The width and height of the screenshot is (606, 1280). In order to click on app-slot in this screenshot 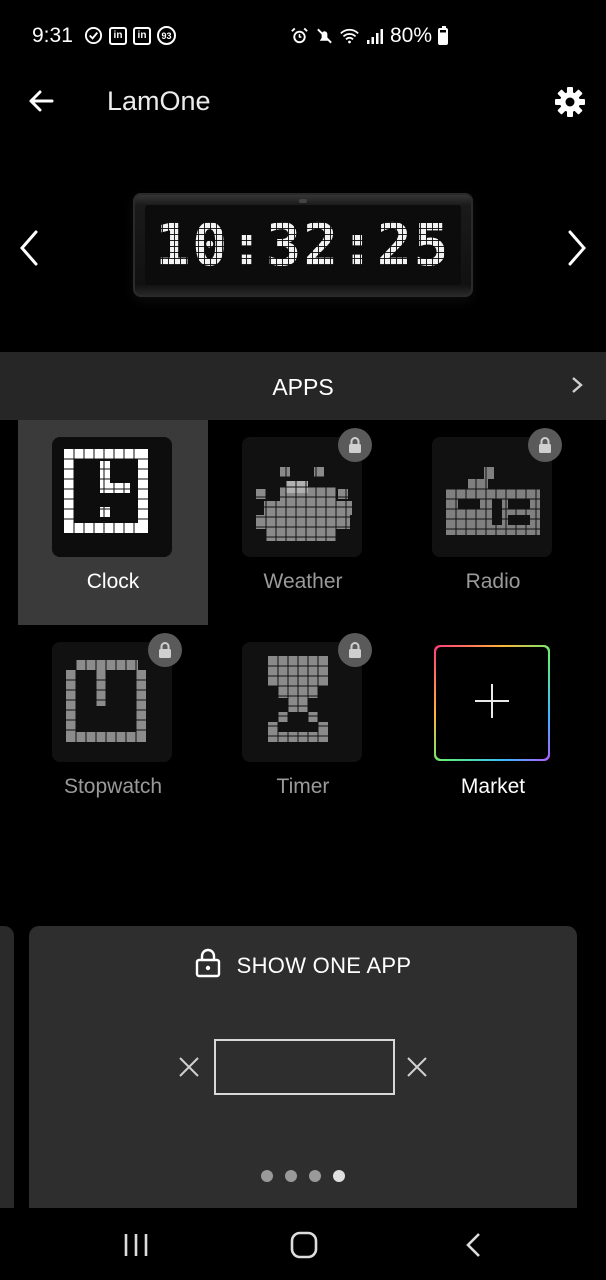, I will do `click(304, 1067)`.